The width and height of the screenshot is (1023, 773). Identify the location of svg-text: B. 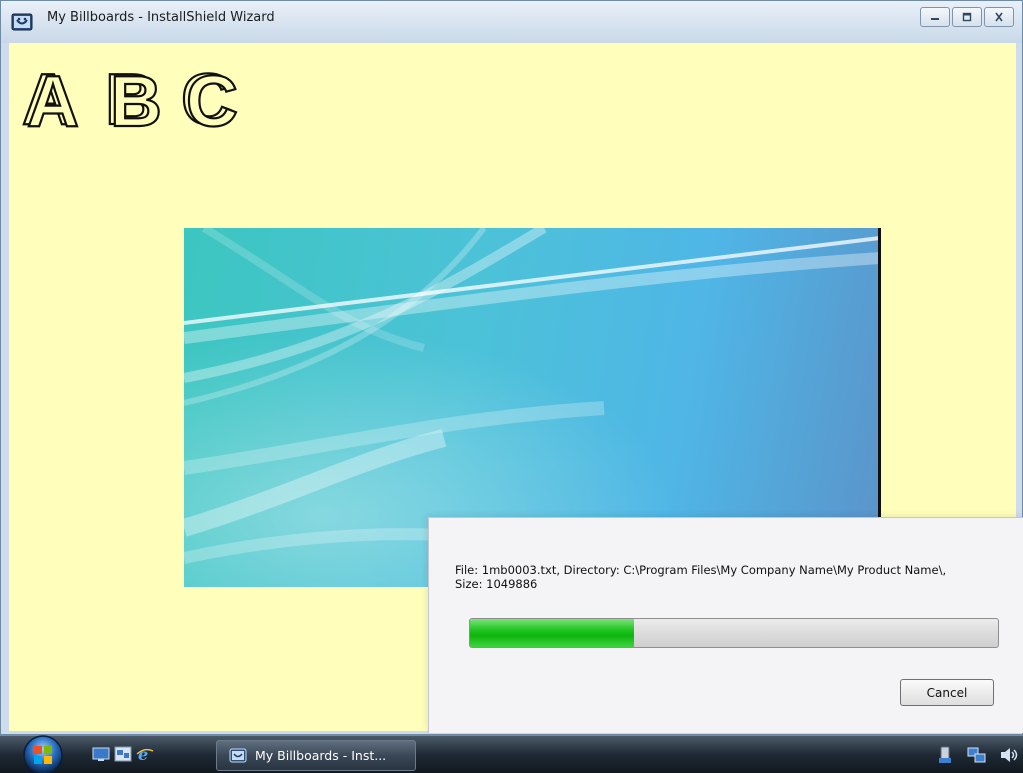
(136, 98).